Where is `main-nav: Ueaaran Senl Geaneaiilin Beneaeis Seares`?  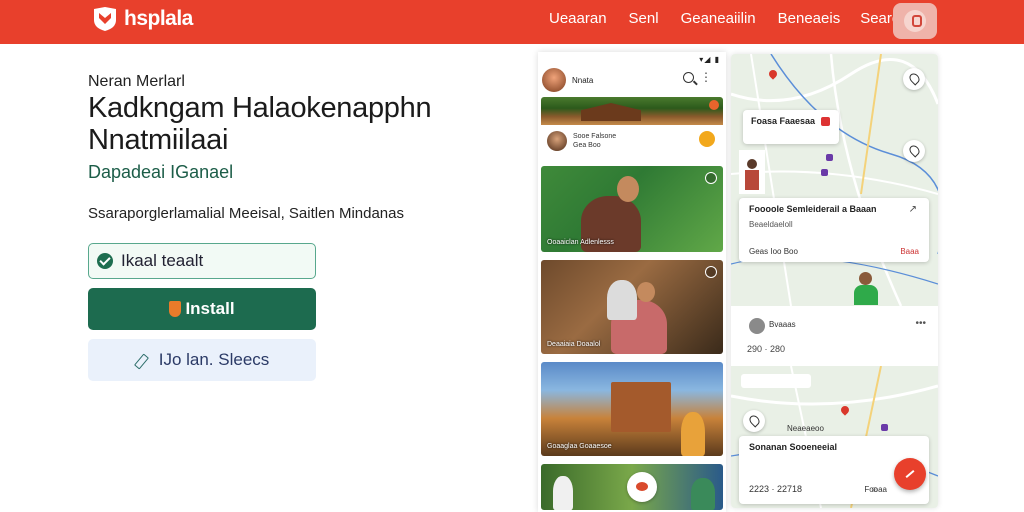 main-nav: Ueaaran Senl Geaneaiilin Beneaeis Seares is located at coordinates (724, 18).